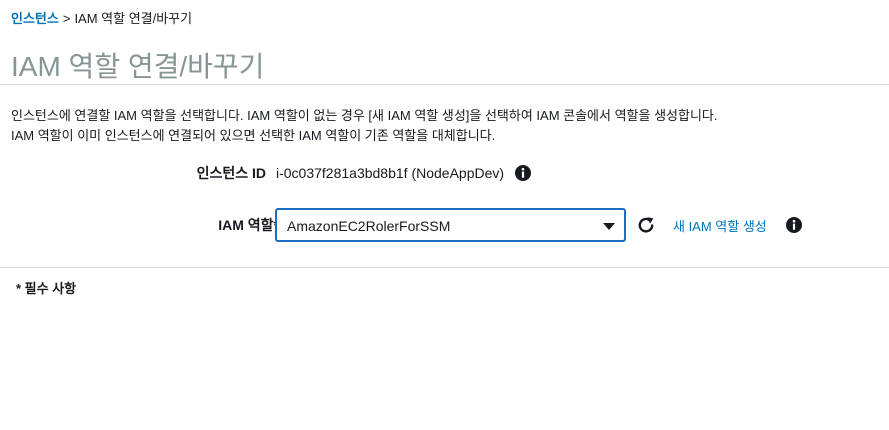 The height and width of the screenshot is (430, 889). What do you see at coordinates (35, 18) in the screenshot?
I see `breadcrumb-instances-link: 인스턴스` at bounding box center [35, 18].